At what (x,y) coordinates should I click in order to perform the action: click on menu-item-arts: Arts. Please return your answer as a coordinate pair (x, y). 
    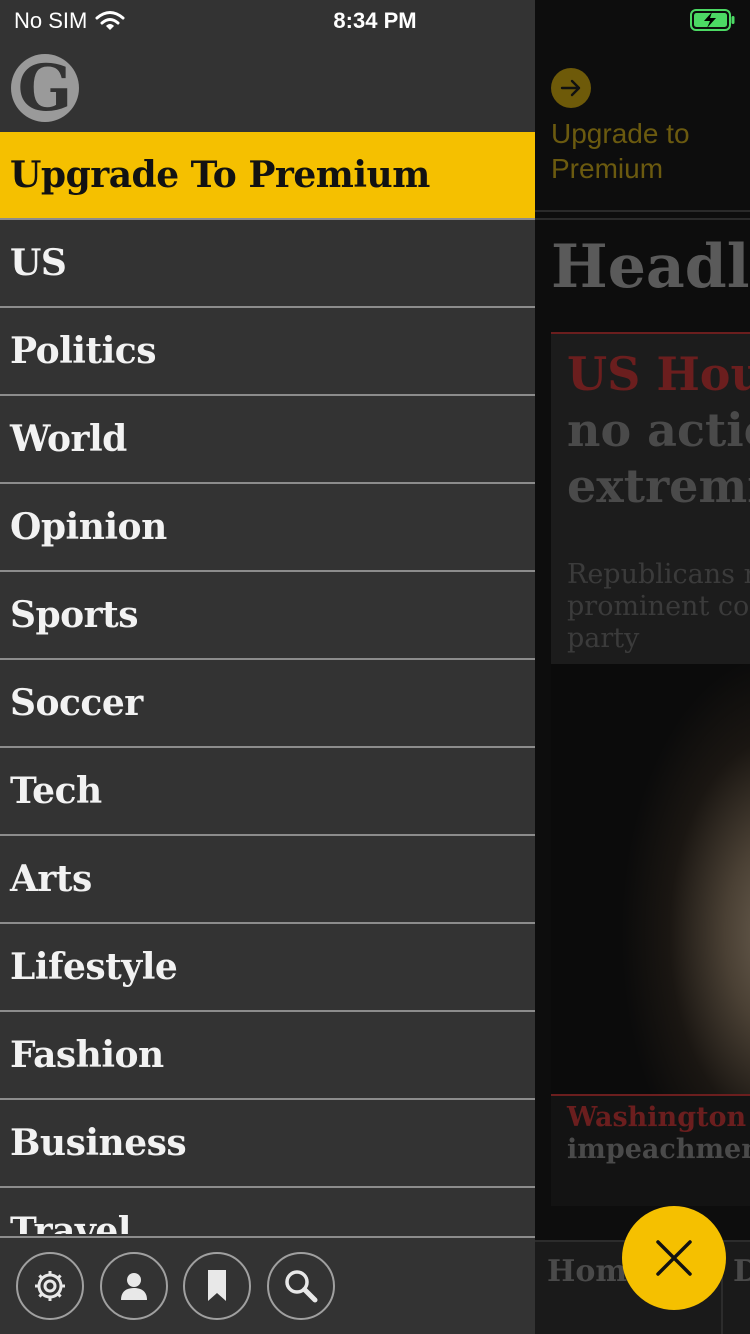
    Looking at the image, I should click on (267, 880).